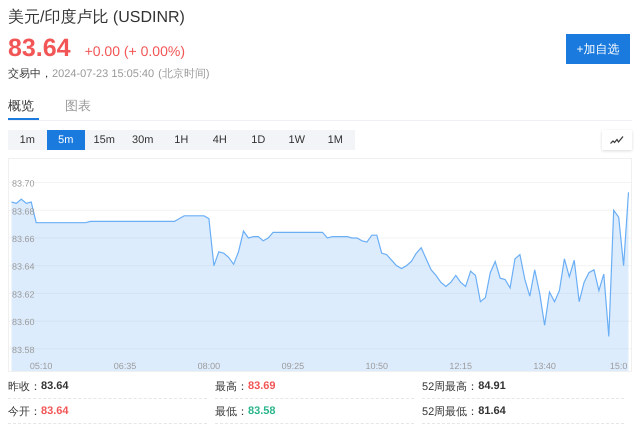 The width and height of the screenshot is (640, 443). Describe the element at coordinates (492, 386) in the screenshot. I see `stat-value: 84.91` at that location.